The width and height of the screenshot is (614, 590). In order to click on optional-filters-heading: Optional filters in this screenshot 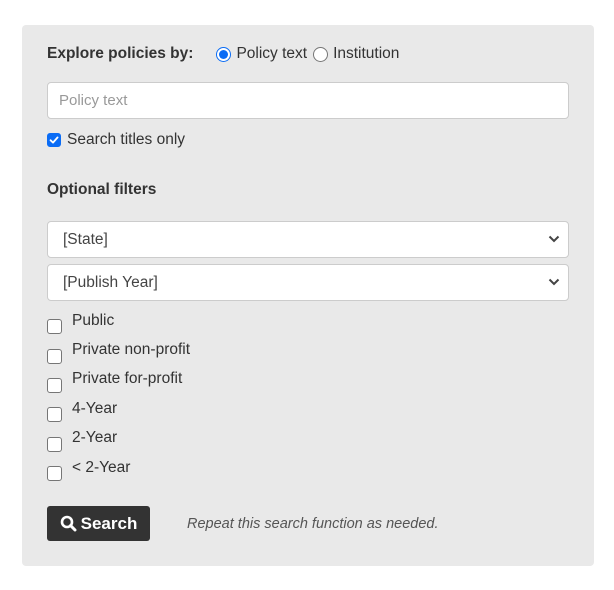, I will do `click(102, 189)`.